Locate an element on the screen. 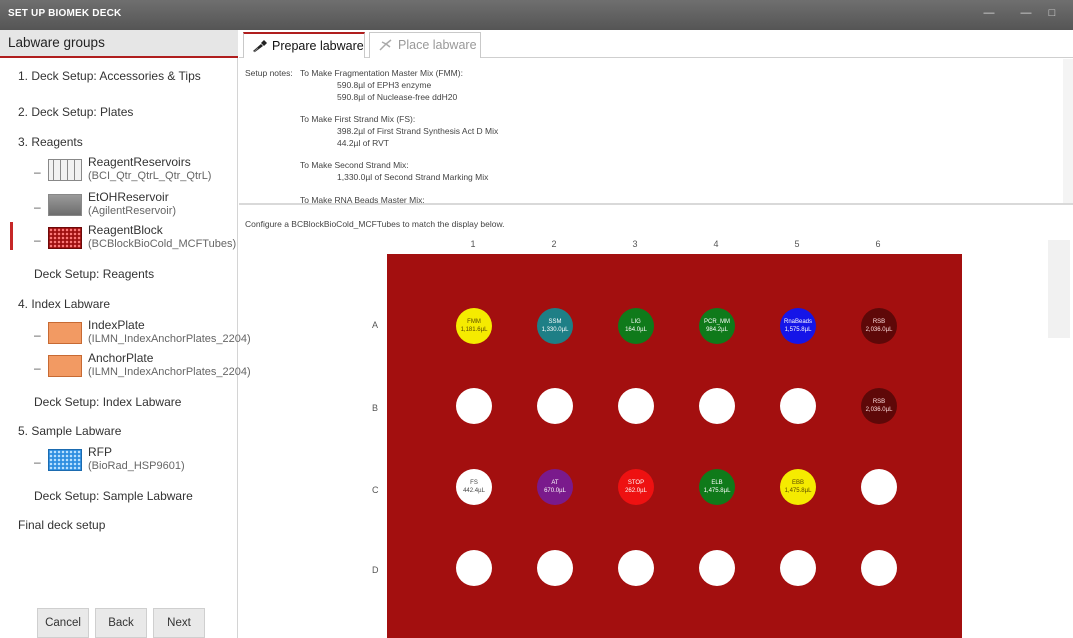  well-lig: LIG 164.0µL is located at coordinates (636, 326).